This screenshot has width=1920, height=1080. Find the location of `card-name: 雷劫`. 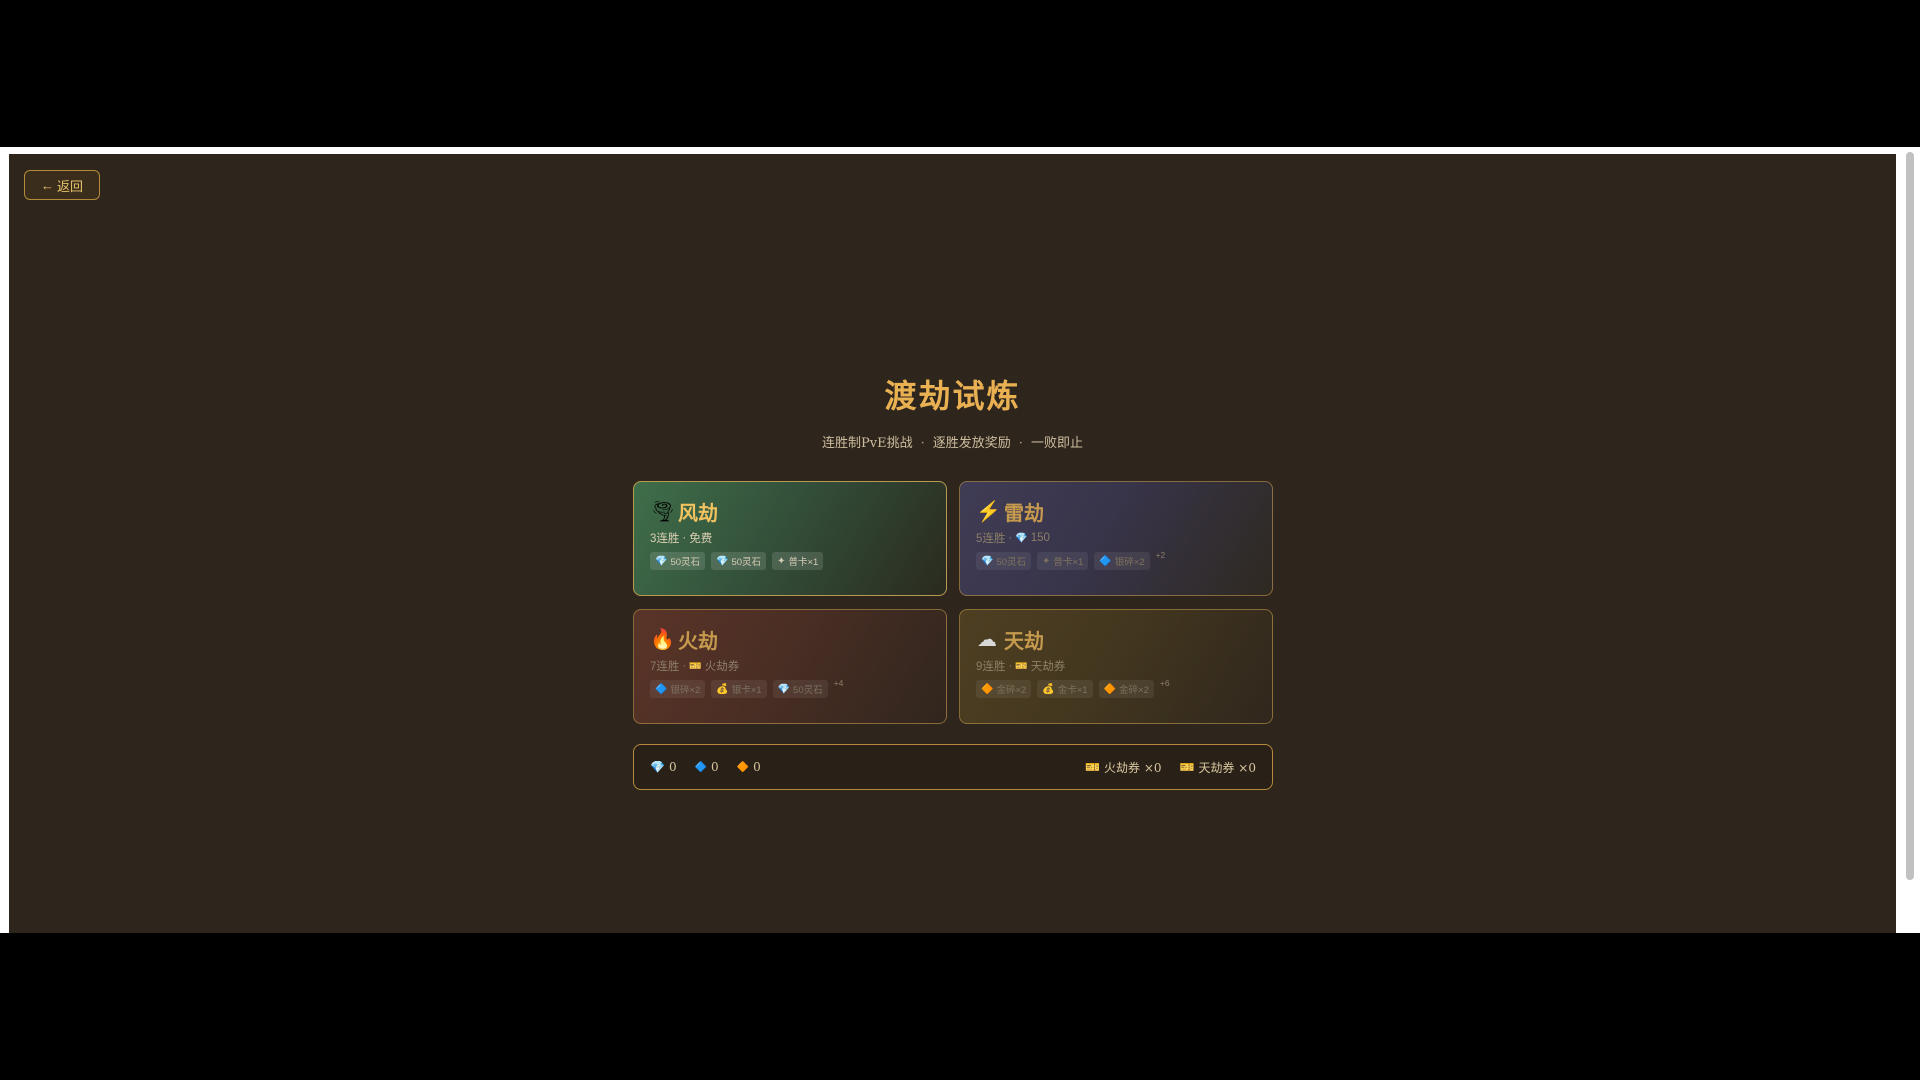

card-name: 雷劫 is located at coordinates (1024, 513).